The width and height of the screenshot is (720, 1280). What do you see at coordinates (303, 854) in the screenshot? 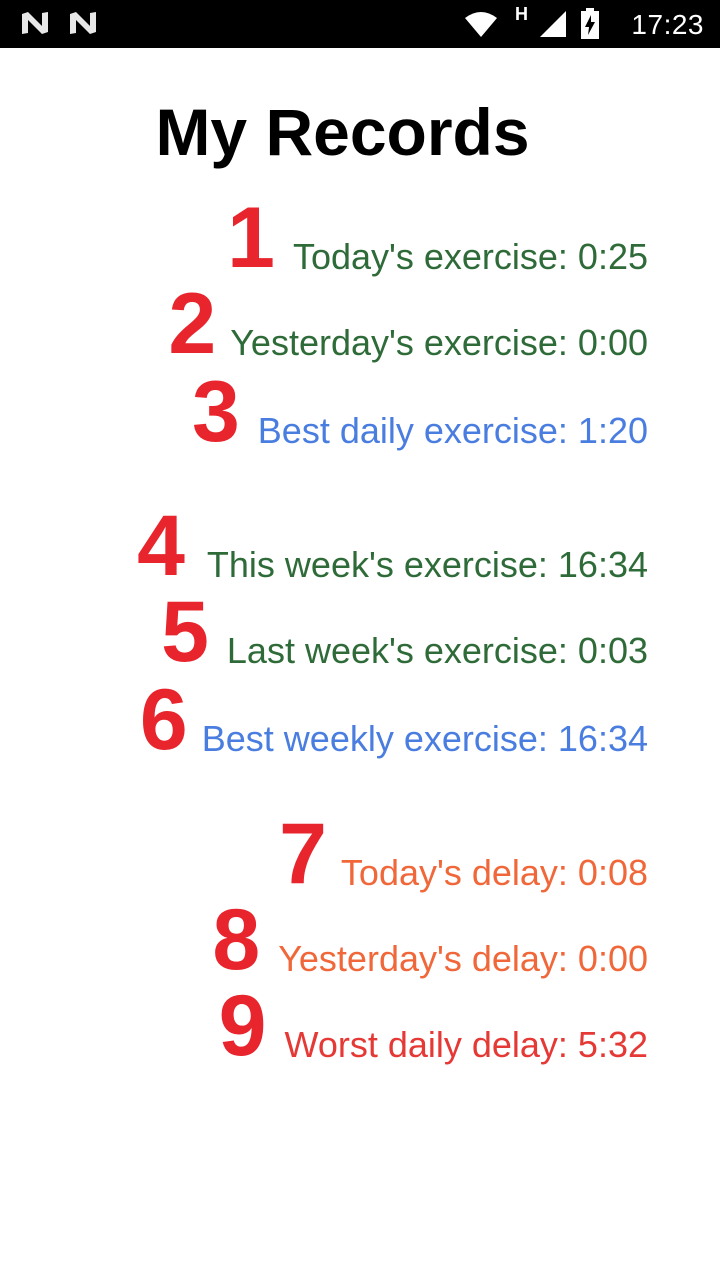
I see `record-number: 7` at bounding box center [303, 854].